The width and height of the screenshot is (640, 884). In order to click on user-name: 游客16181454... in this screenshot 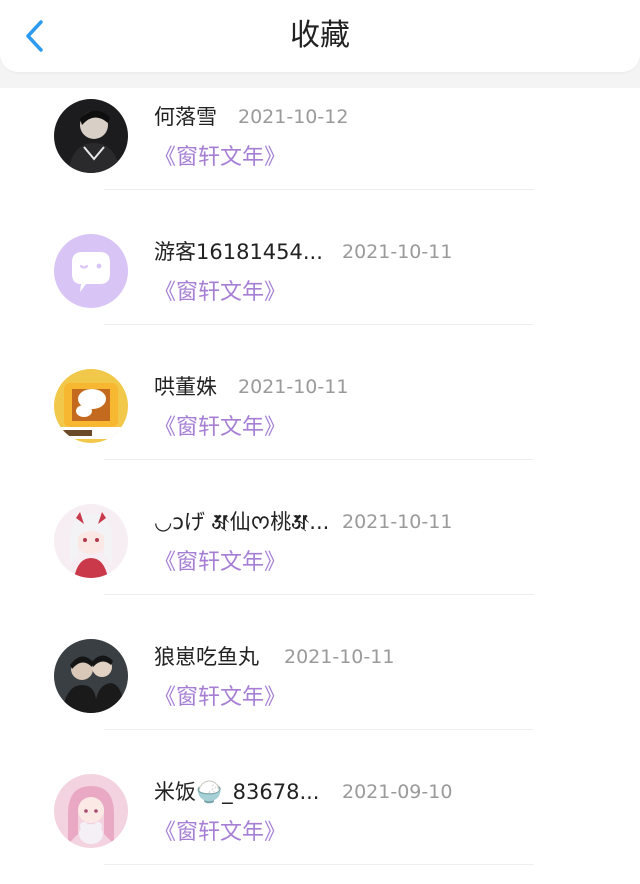, I will do `click(238, 252)`.